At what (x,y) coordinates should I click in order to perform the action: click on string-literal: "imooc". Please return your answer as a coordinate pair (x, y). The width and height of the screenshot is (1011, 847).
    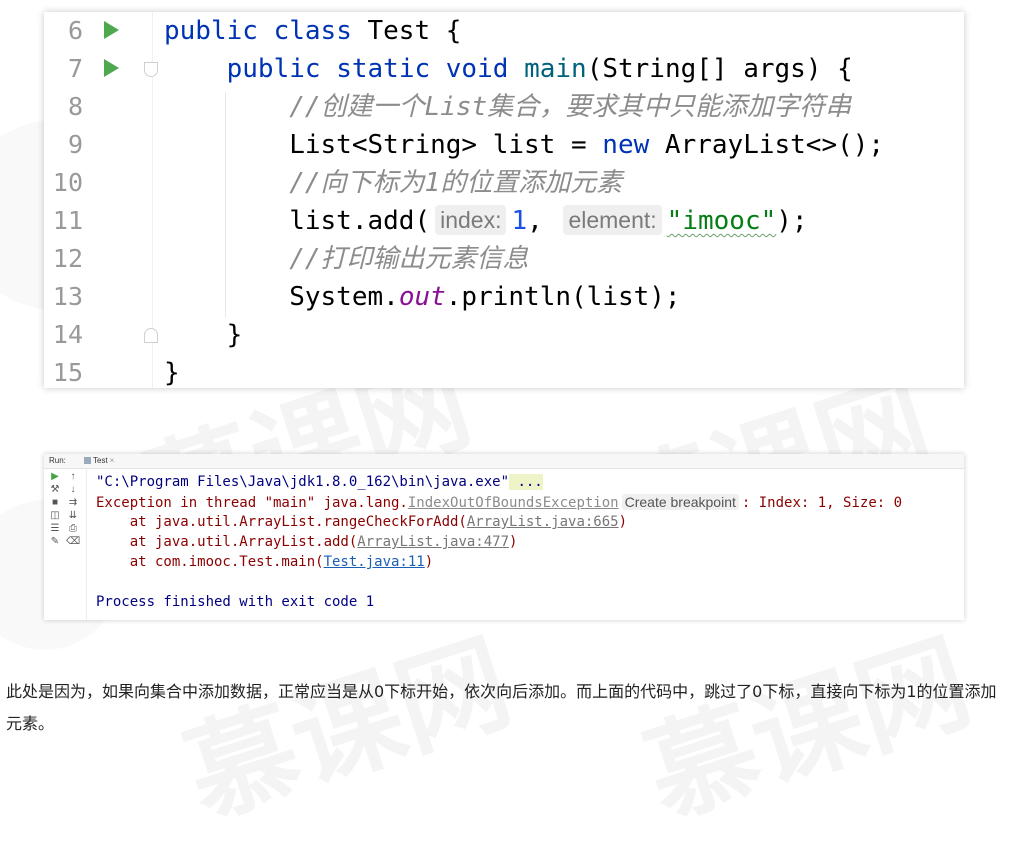
    Looking at the image, I should click on (721, 221).